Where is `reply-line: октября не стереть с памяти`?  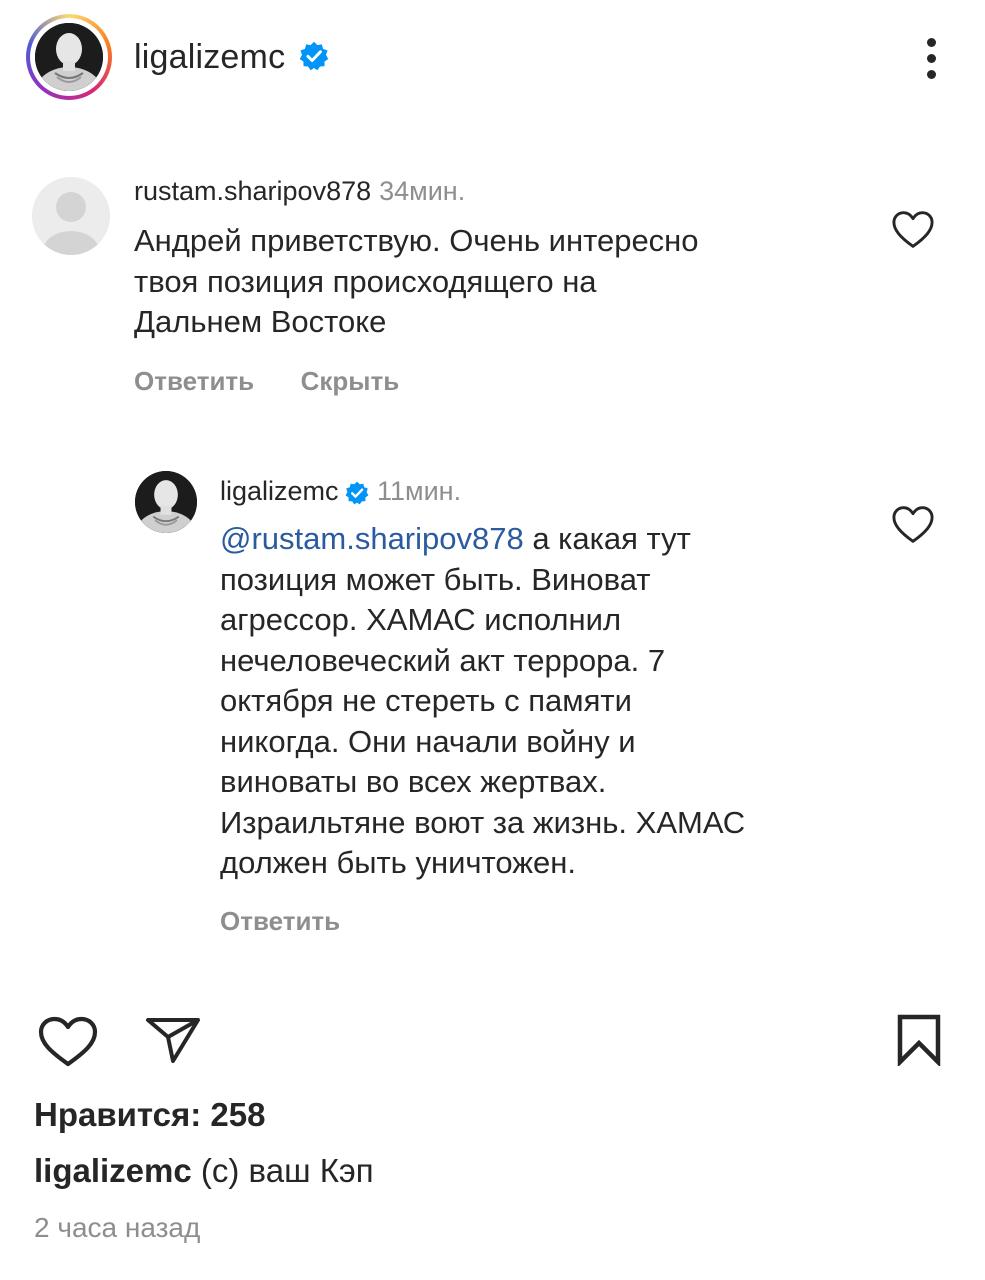
reply-line: октября не стереть с памяти is located at coordinates (426, 700).